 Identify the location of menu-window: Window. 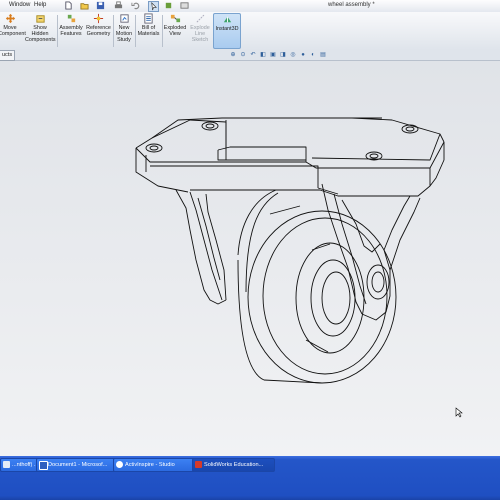
(19, 5).